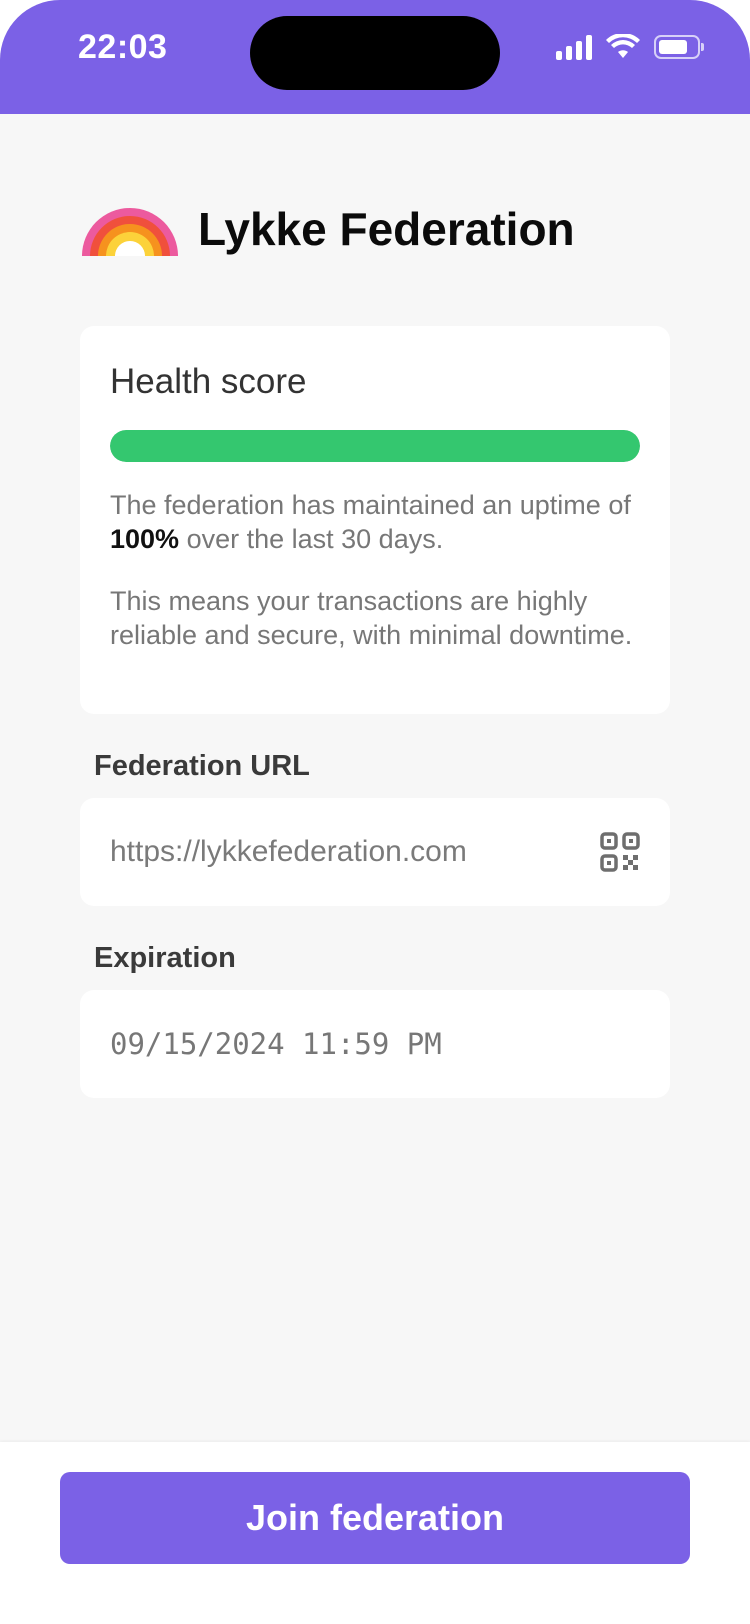  I want to click on health-progress-bar, so click(375, 446).